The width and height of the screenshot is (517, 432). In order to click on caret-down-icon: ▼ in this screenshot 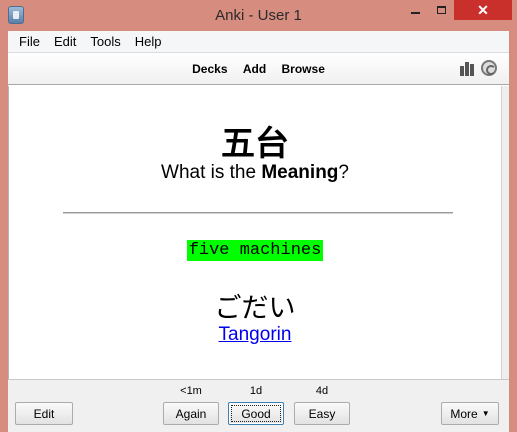, I will do `click(485, 413)`.